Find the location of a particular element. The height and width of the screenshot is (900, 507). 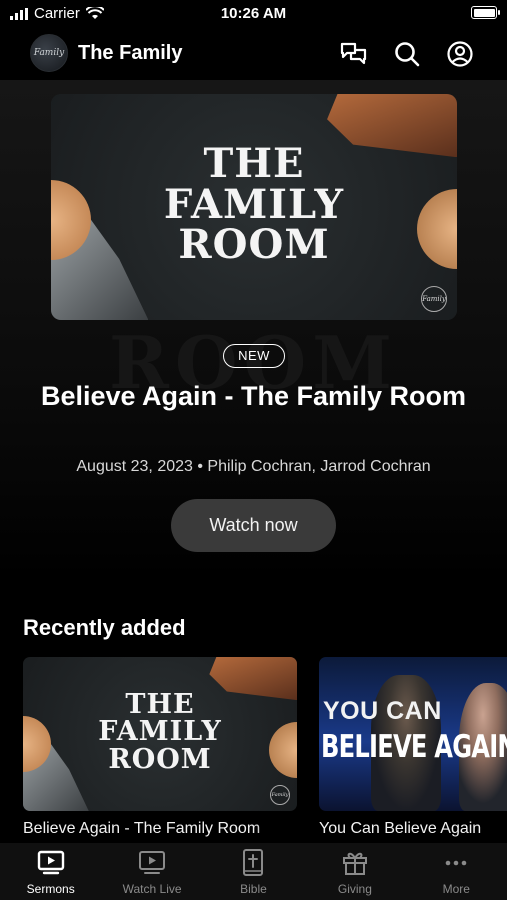

chat-bubbles-icon is located at coordinates (353, 54).